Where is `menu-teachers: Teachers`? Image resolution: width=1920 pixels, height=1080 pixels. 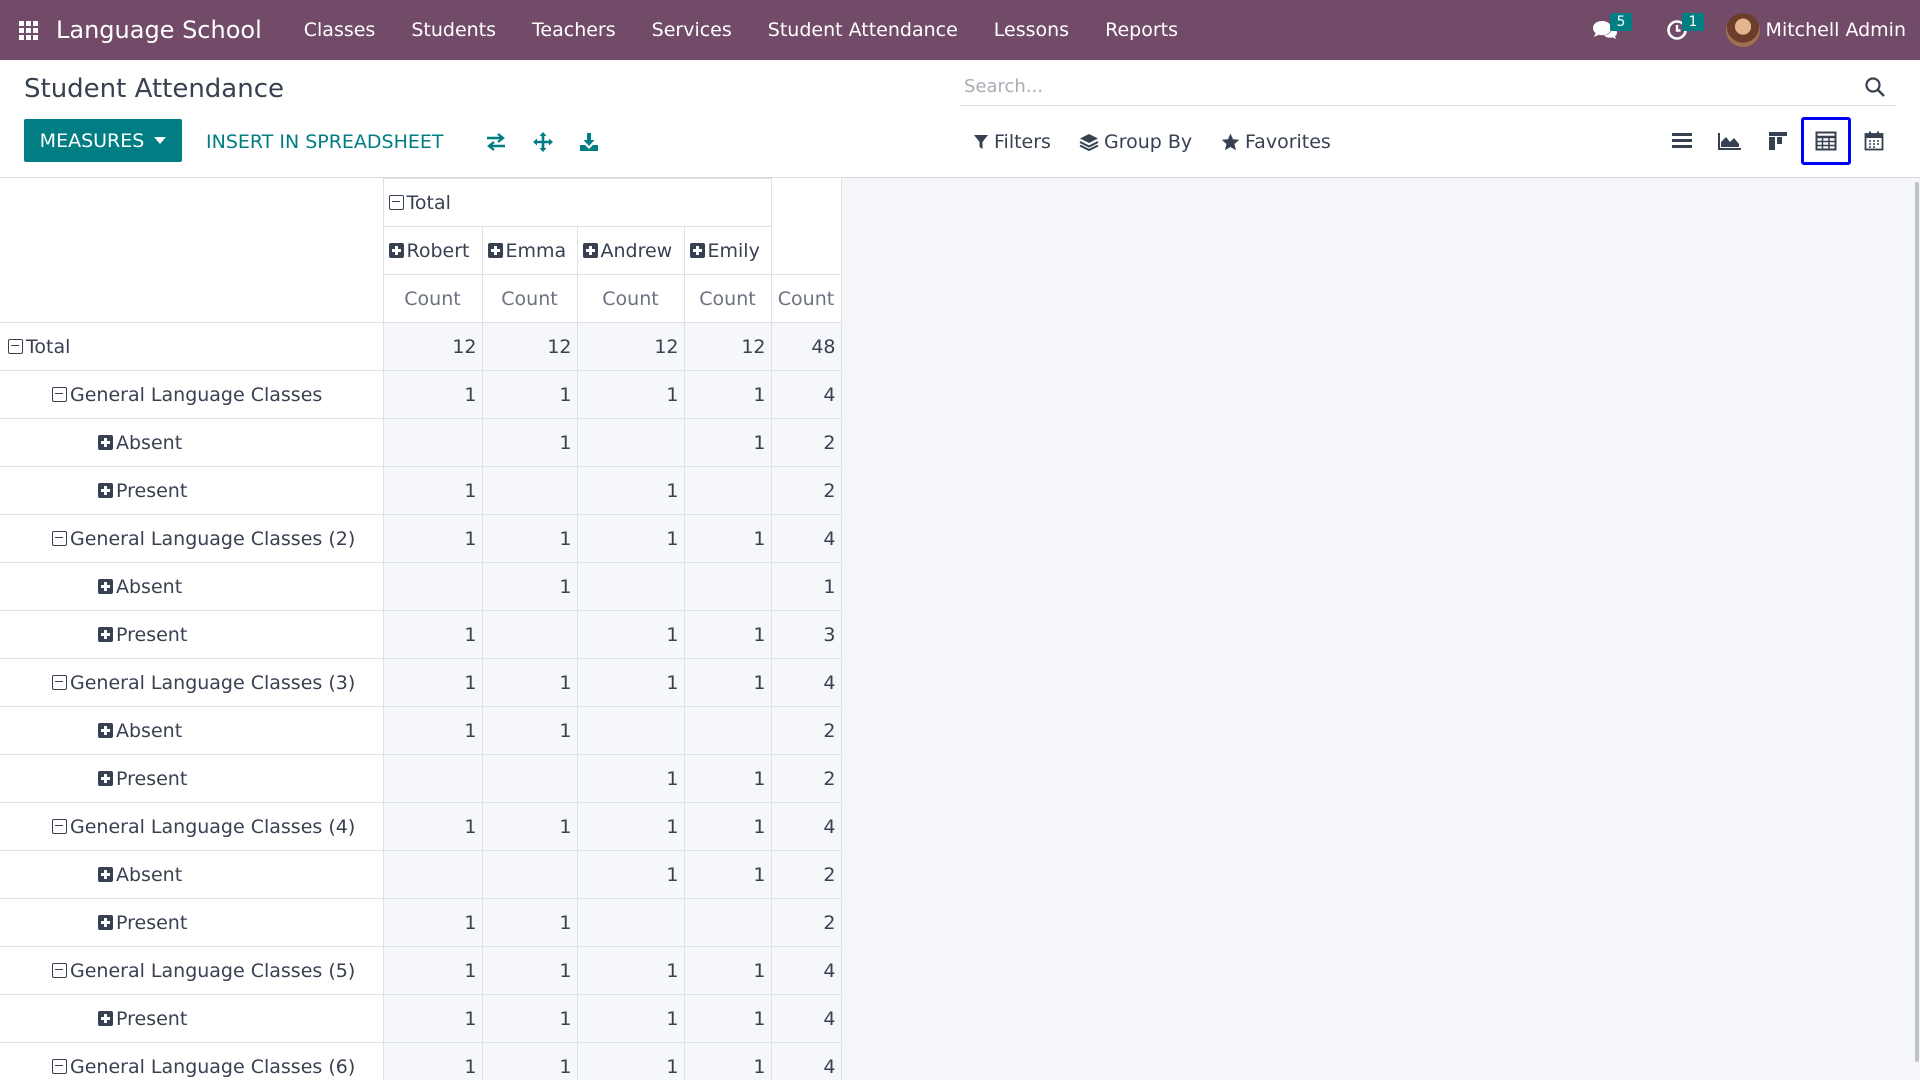
menu-teachers: Teachers is located at coordinates (574, 30).